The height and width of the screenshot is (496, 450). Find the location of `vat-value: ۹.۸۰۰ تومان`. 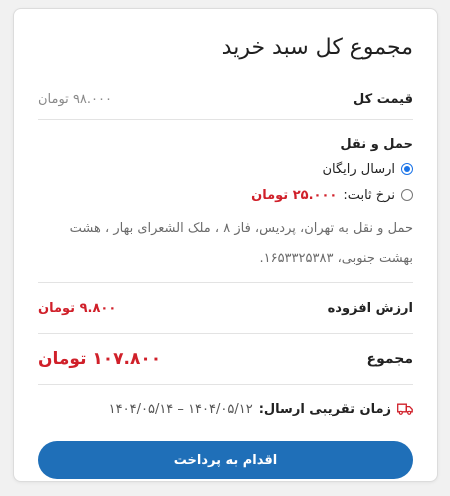

vat-value: ۹.۸۰۰ تومان is located at coordinates (77, 308).